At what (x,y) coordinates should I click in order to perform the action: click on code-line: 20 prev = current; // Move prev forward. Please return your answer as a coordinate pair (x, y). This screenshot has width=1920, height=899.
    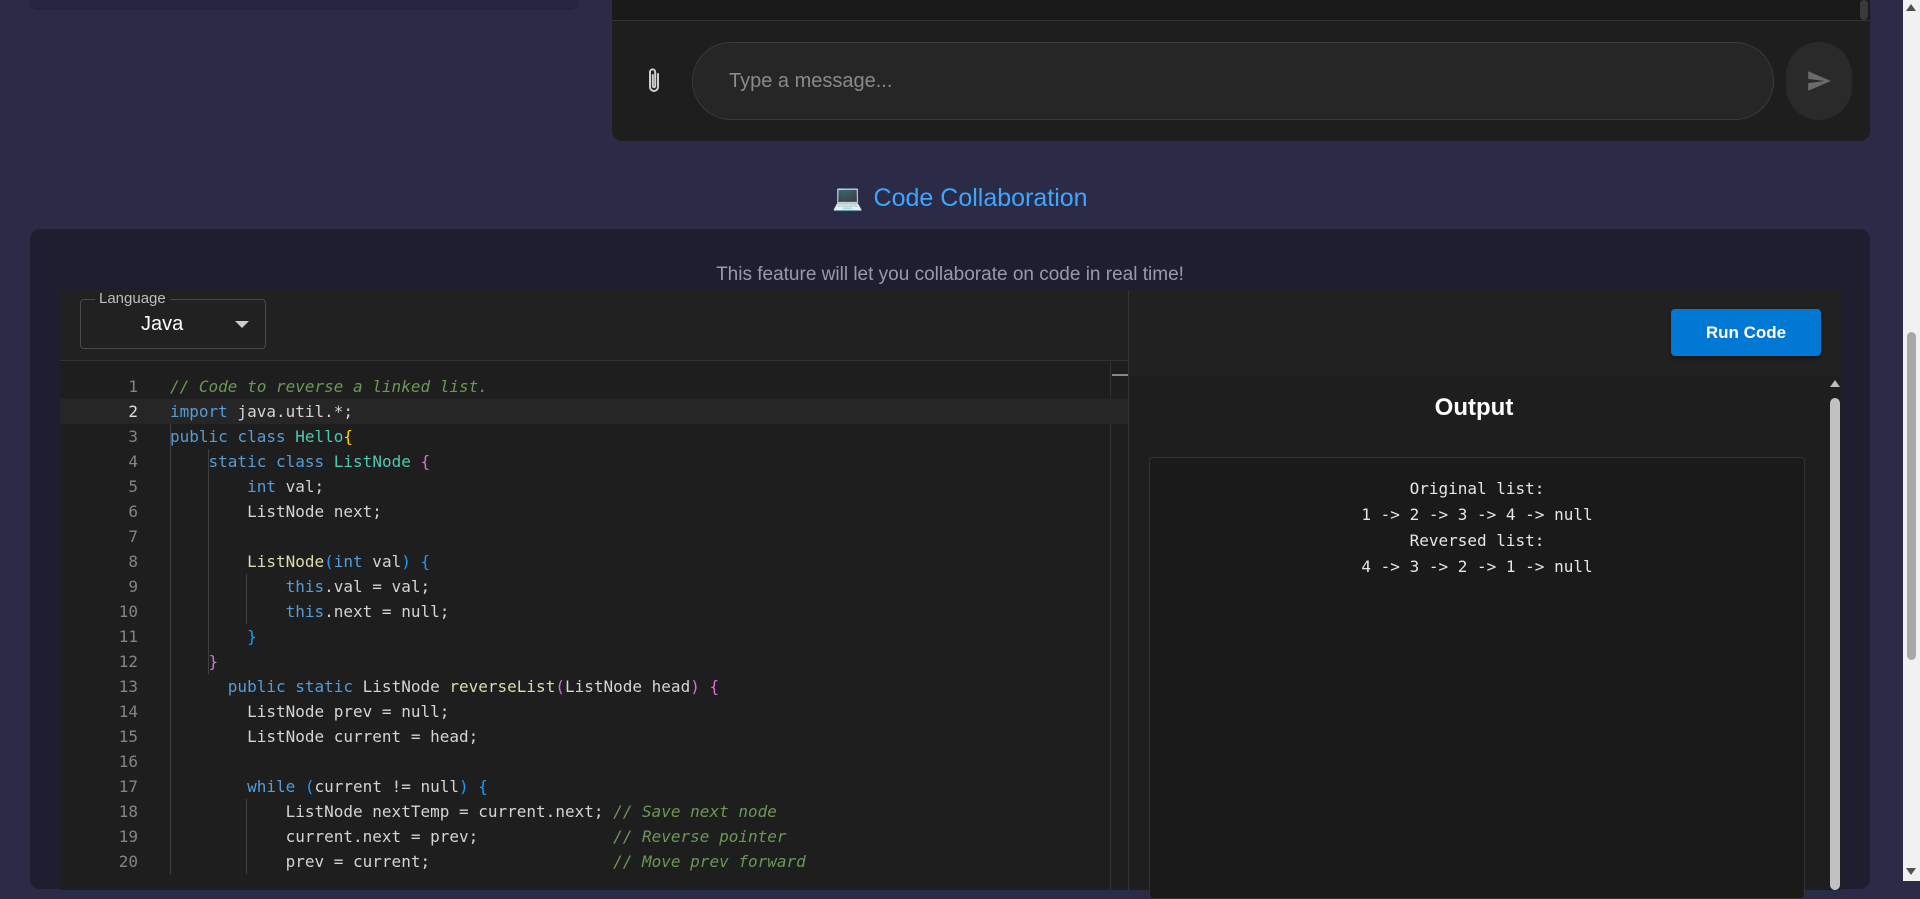
    Looking at the image, I should click on (594, 861).